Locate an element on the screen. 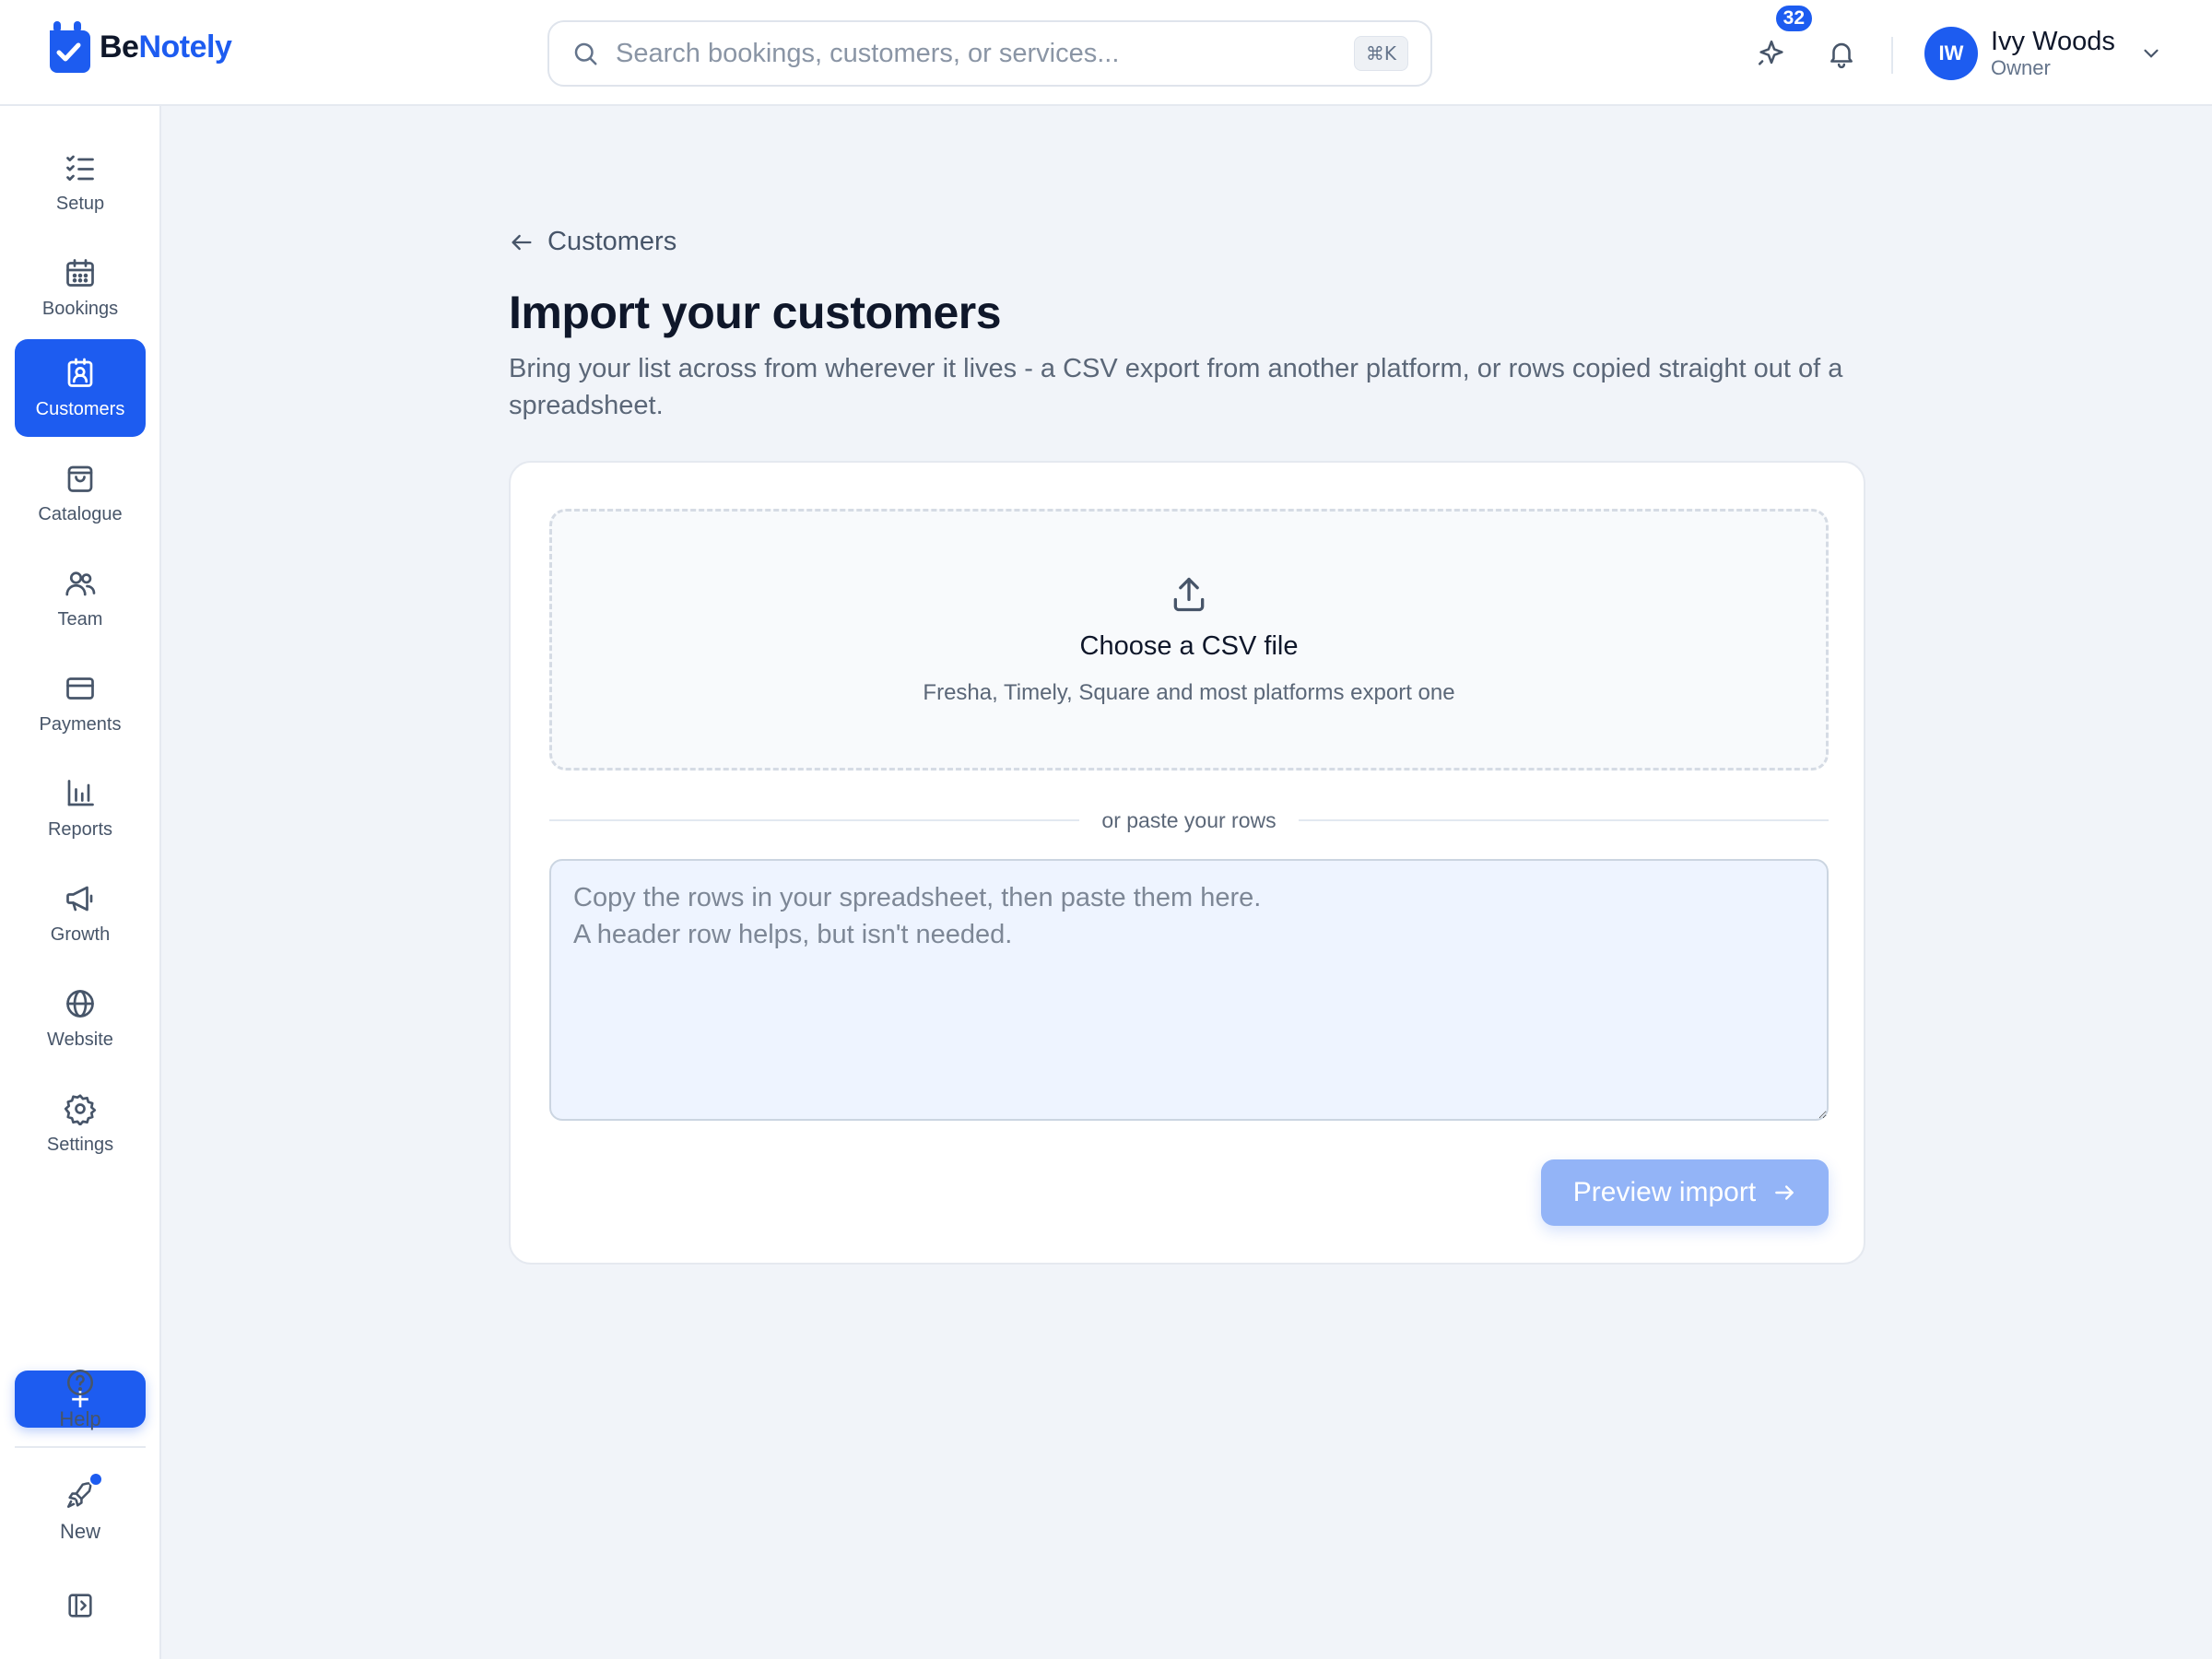  sidebar-item-label: Setup is located at coordinates (80, 203).